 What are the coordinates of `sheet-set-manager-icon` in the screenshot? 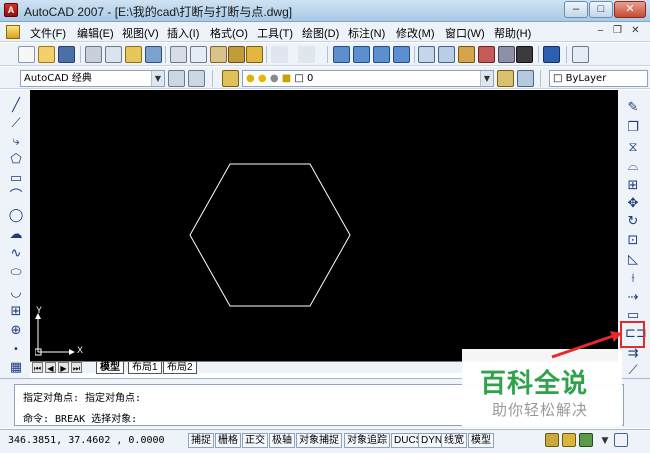 It's located at (486, 54).